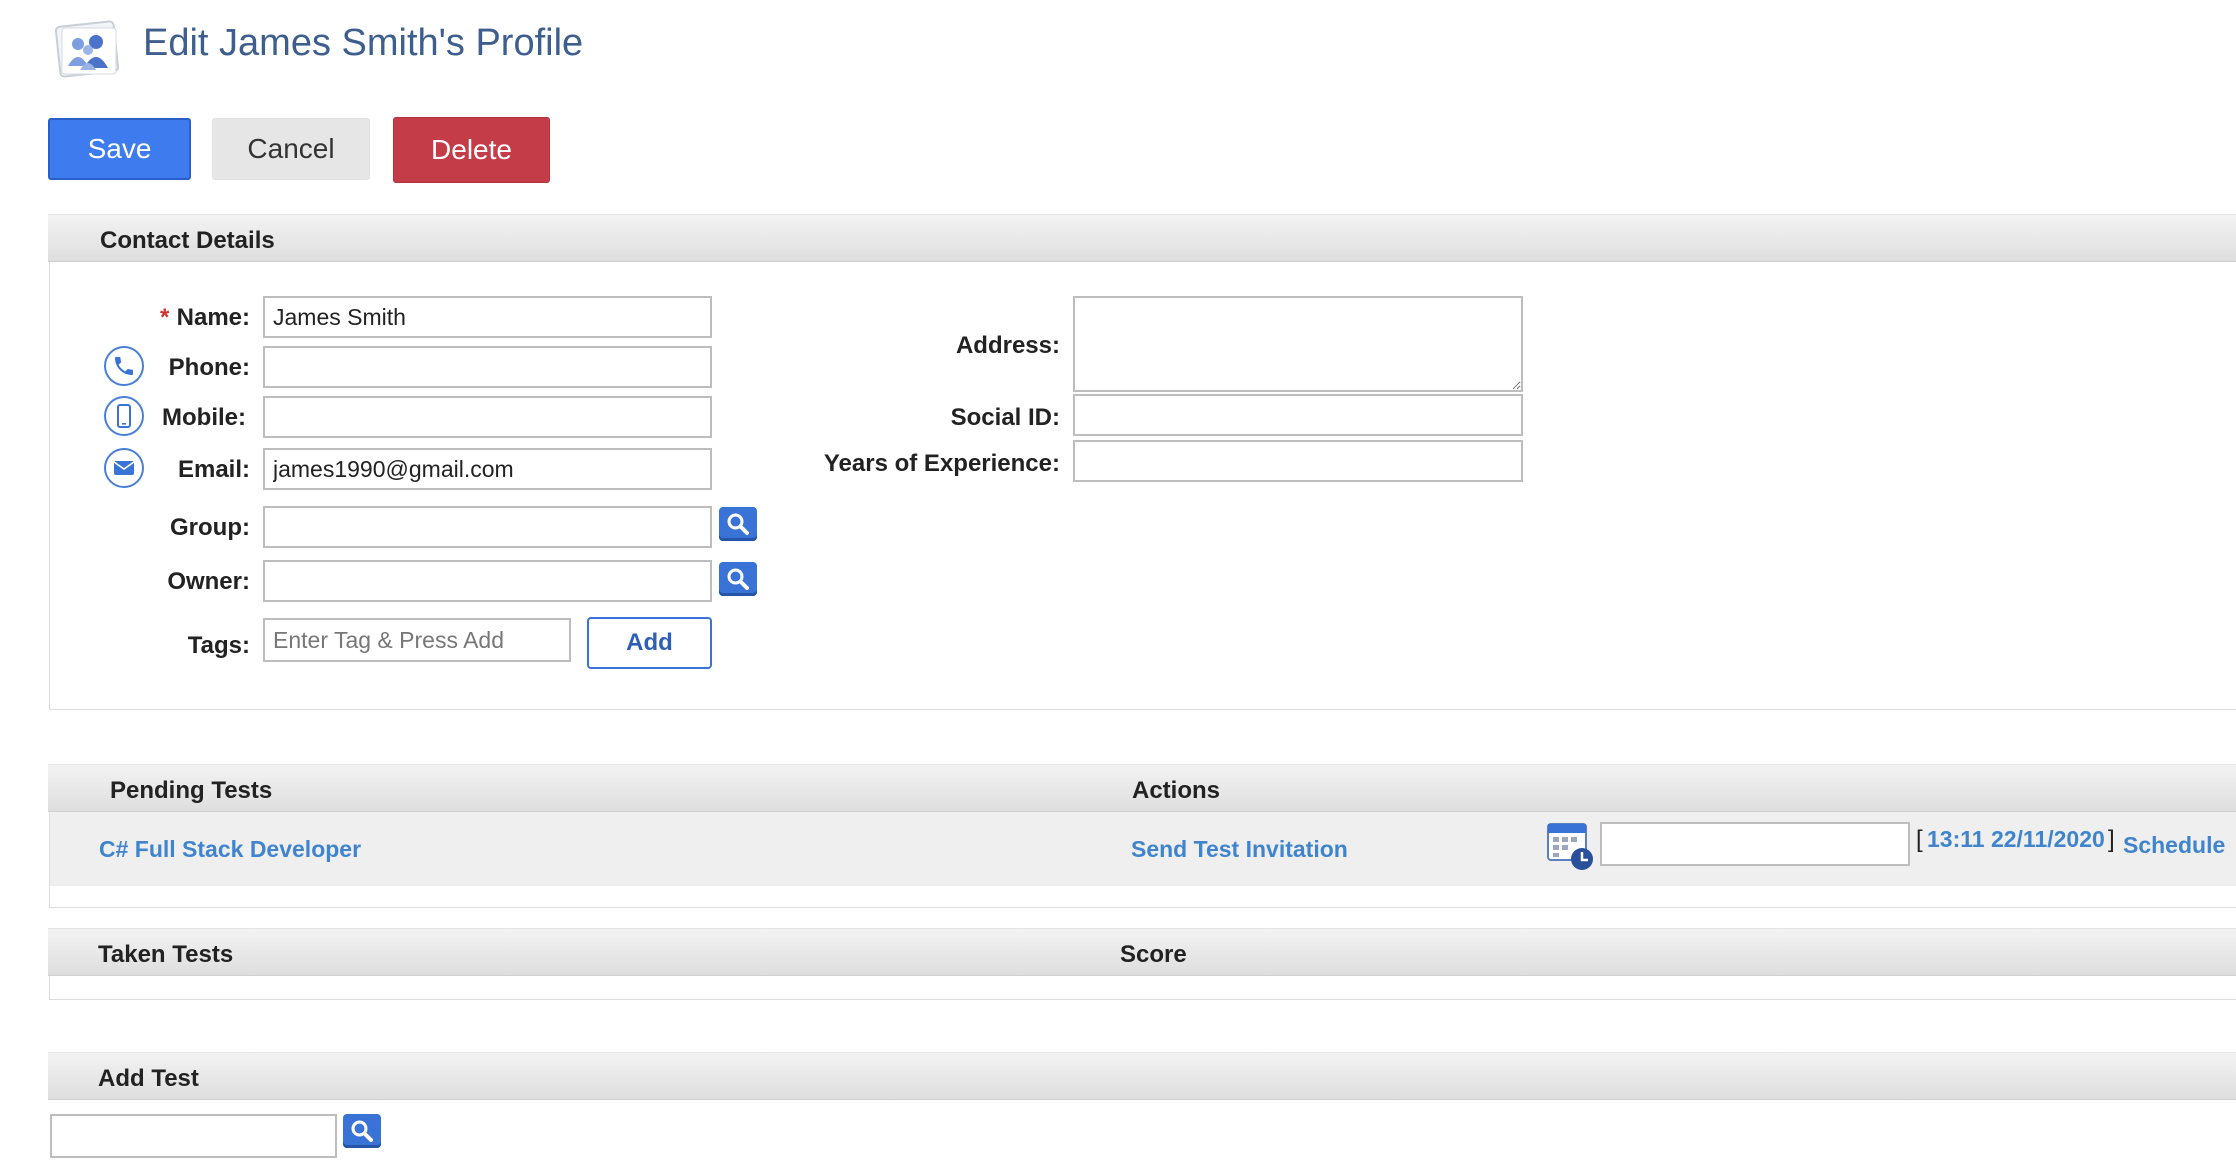 The width and height of the screenshot is (2236, 1176). Describe the element at coordinates (119, 149) in the screenshot. I see `save-button: Save` at that location.